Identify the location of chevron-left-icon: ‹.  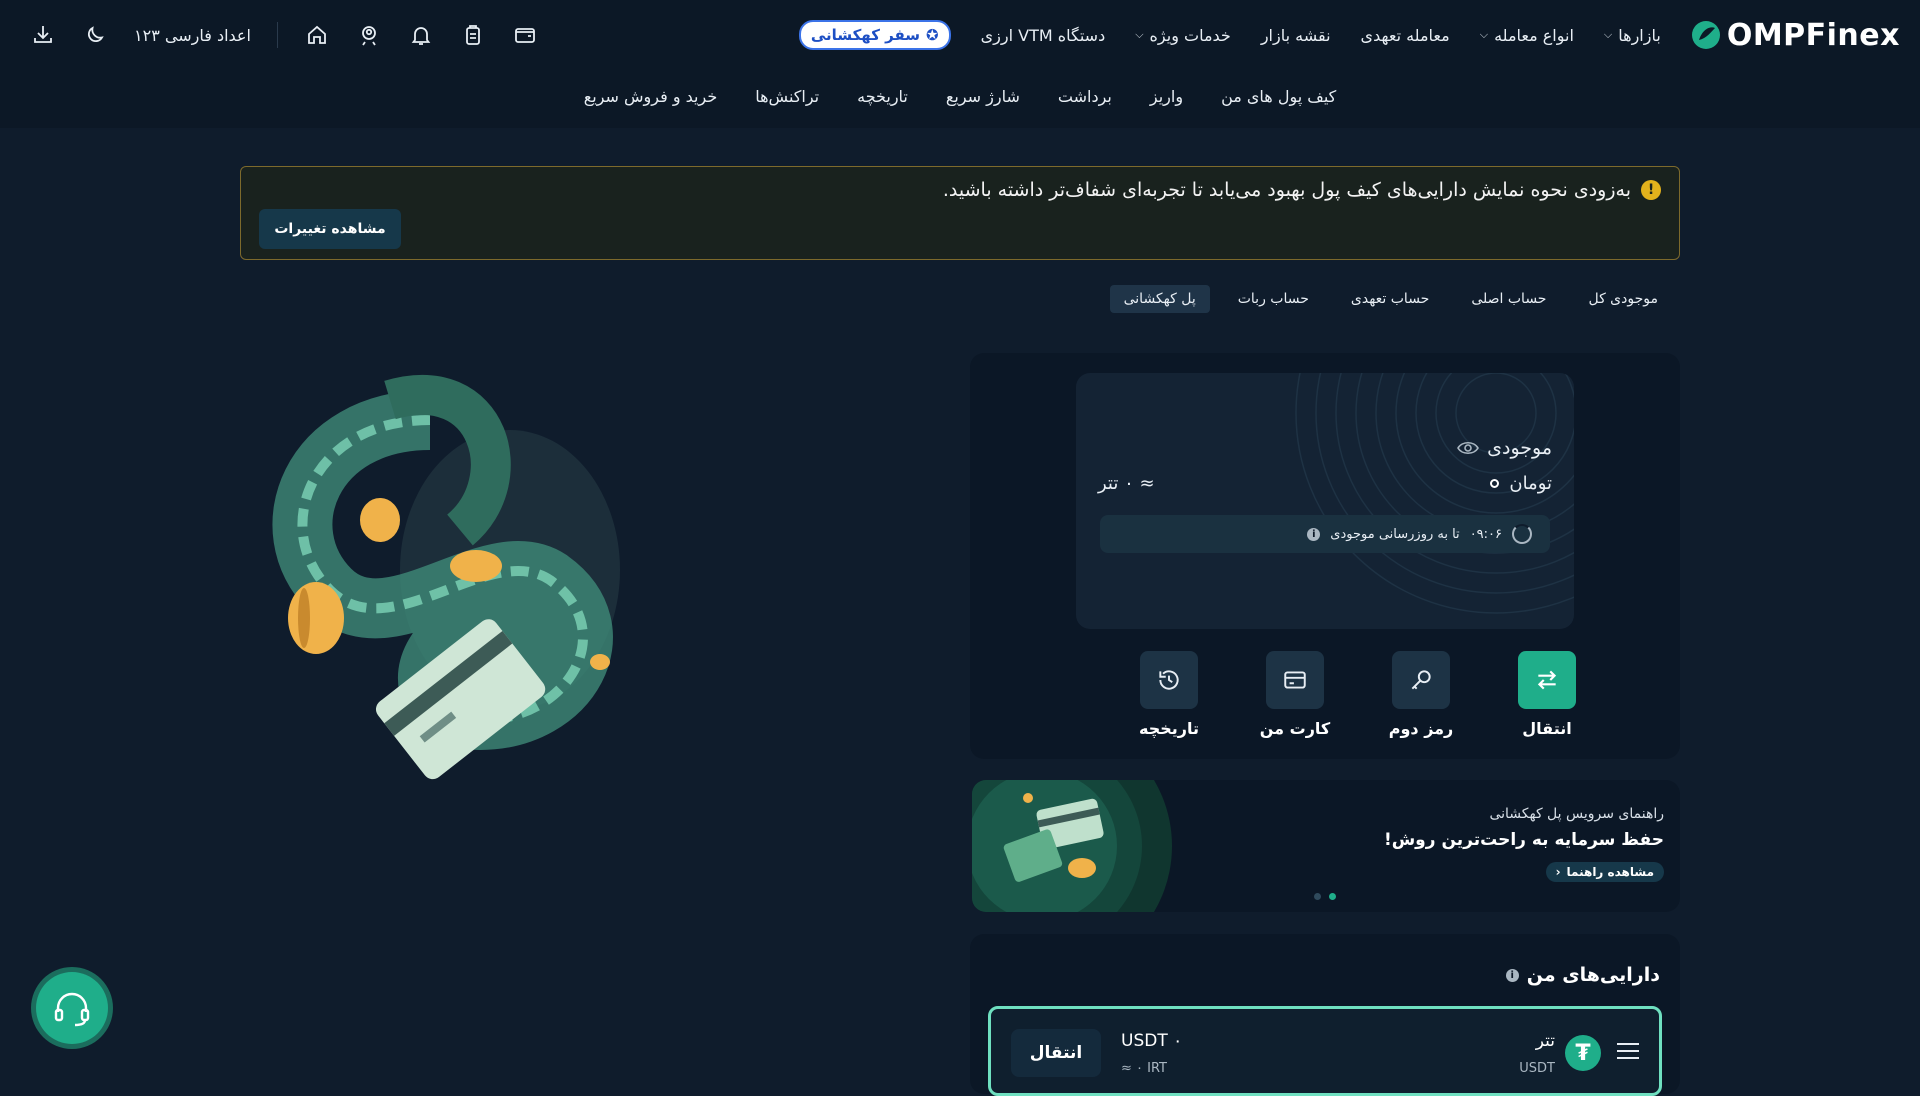
(1558, 872).